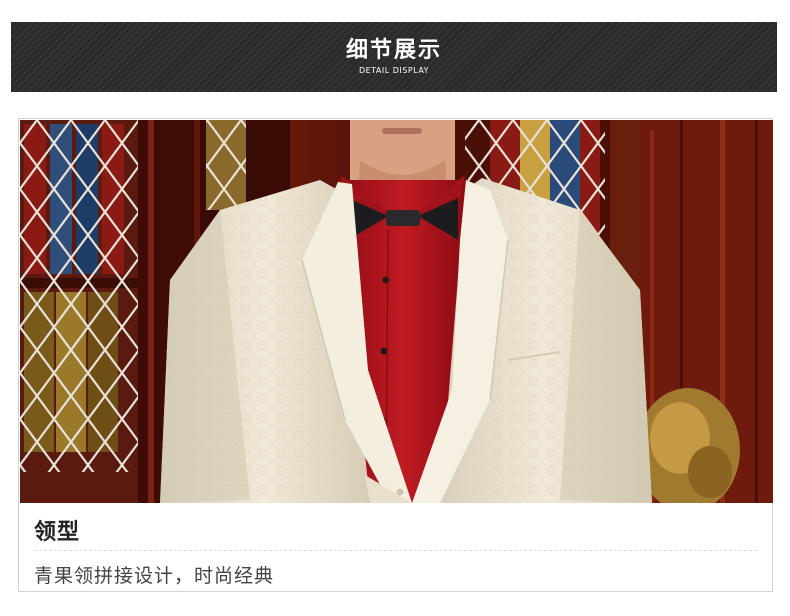 The image size is (790, 616). I want to click on section-title: 细节展示, so click(393, 50).